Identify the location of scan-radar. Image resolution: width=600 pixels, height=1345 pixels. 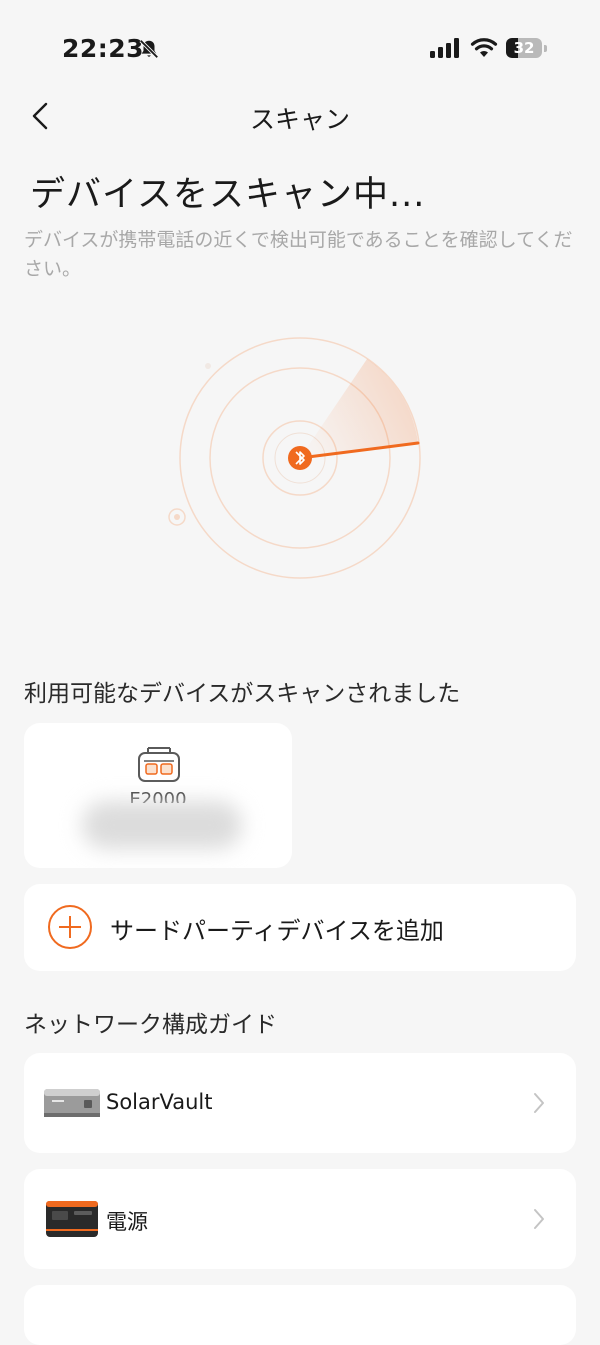
(294, 458).